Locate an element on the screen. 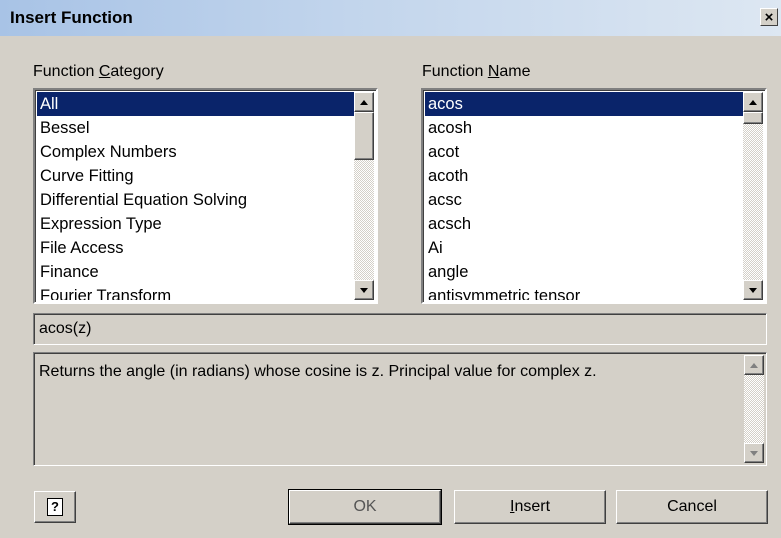  function-list-item: acoth is located at coordinates (584, 176).